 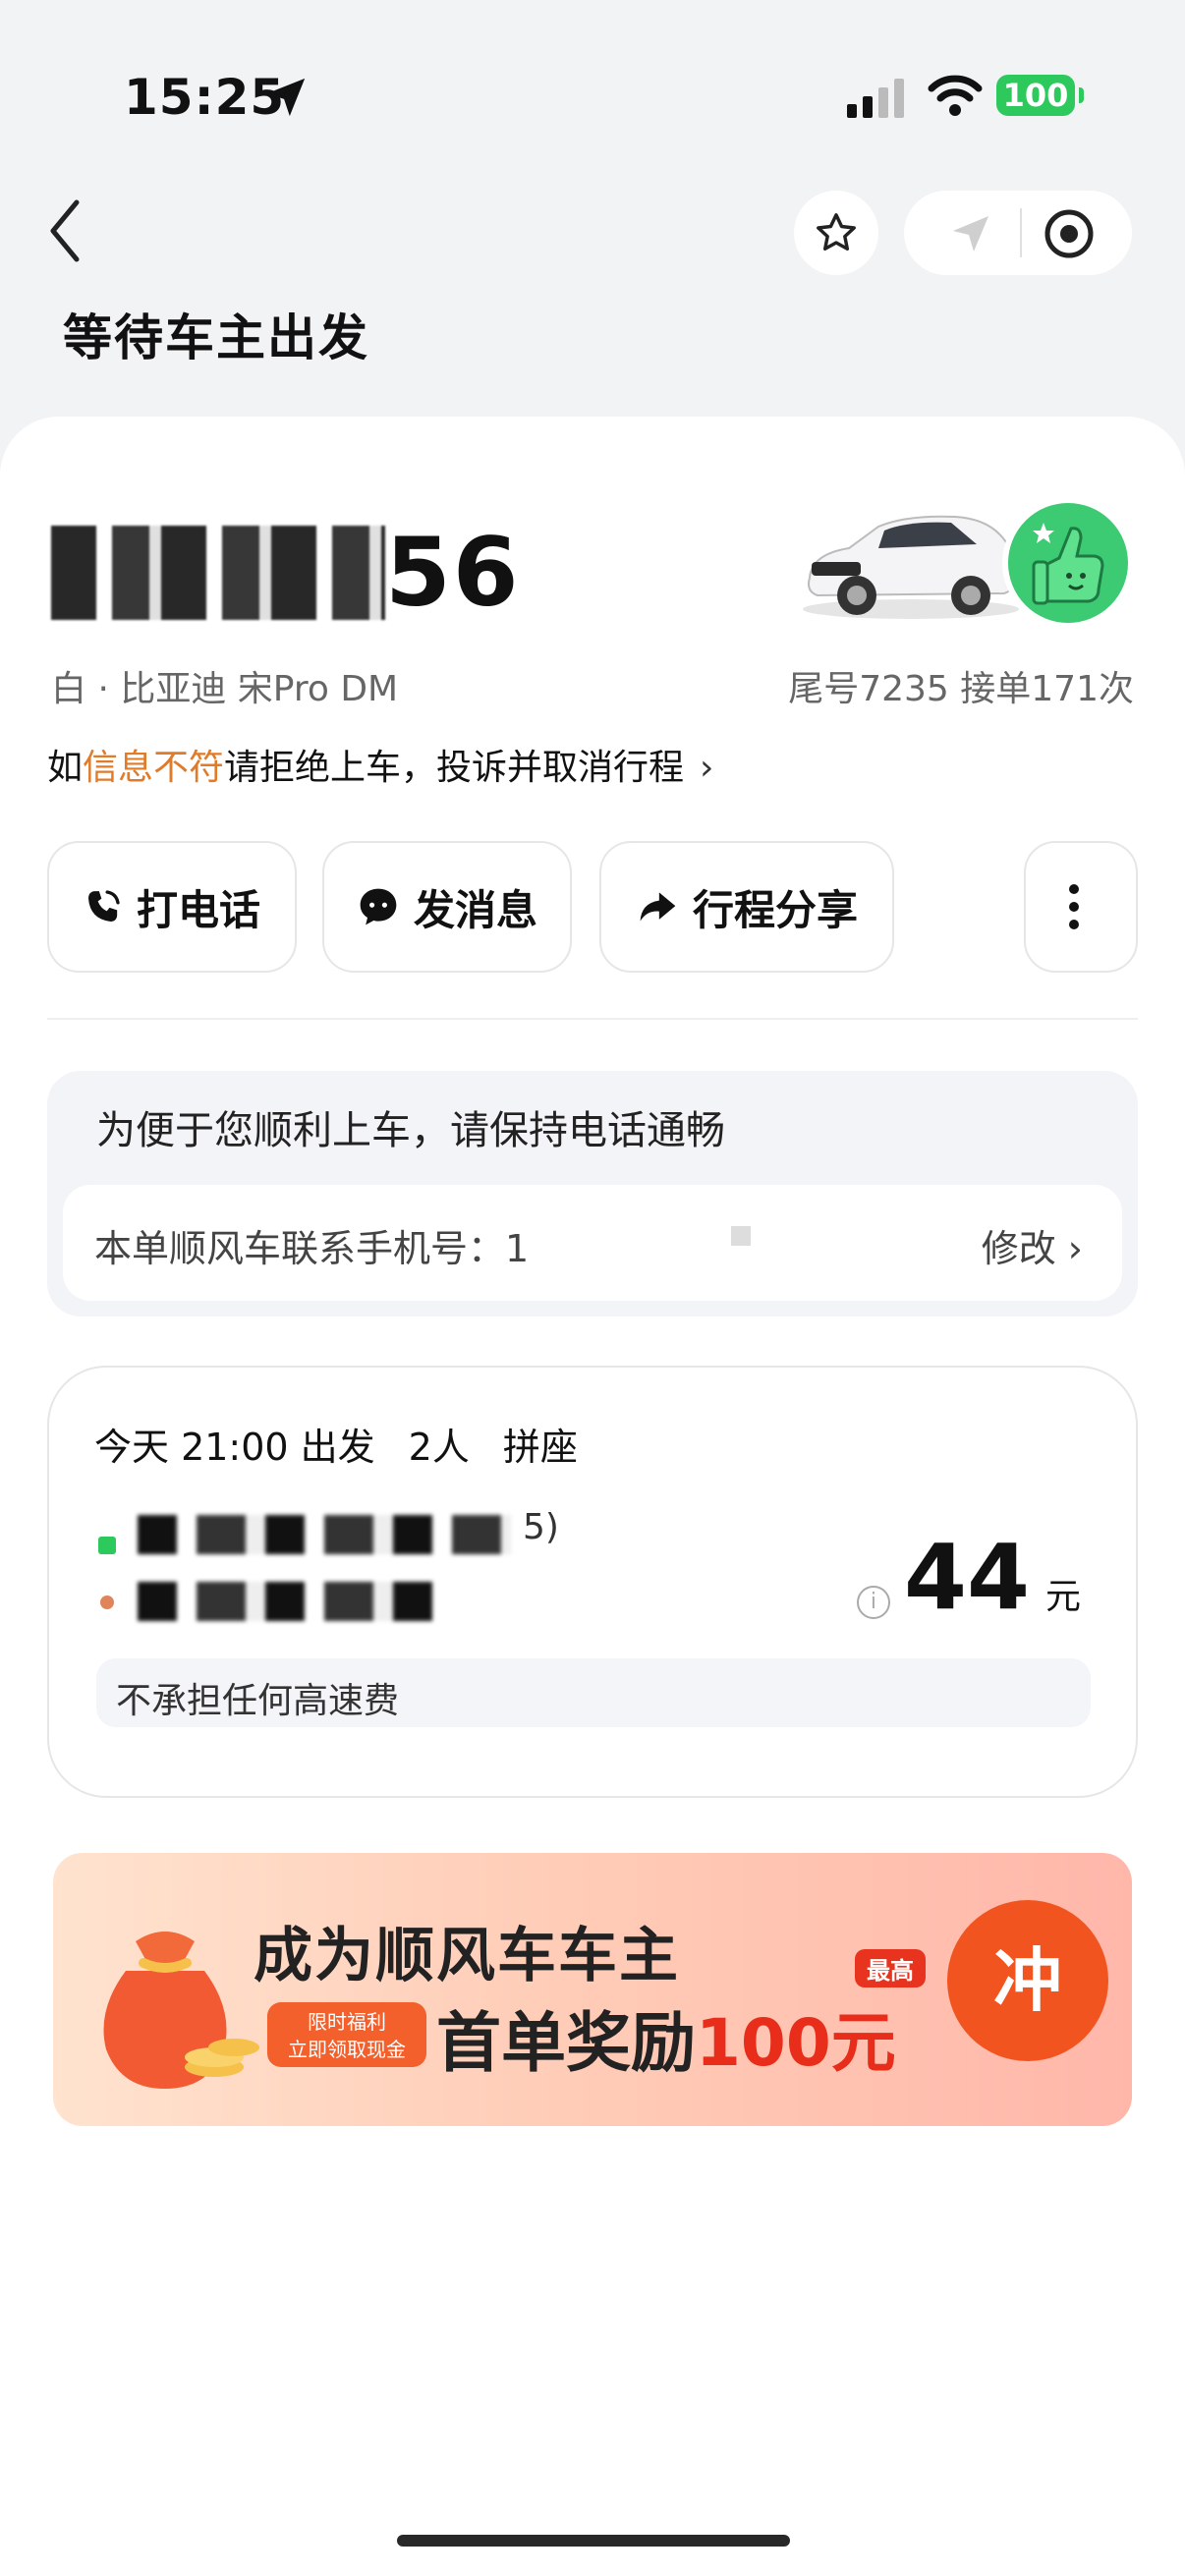 I want to click on end-address-redacted, so click(x=285, y=1601).